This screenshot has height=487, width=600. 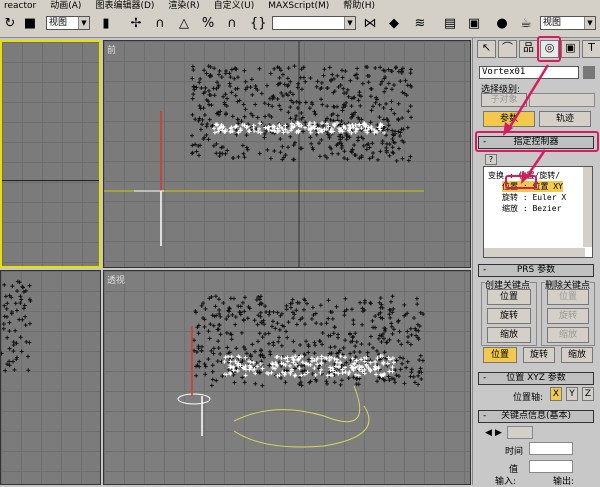 I want to click on align-icon: ◆, so click(x=394, y=24).